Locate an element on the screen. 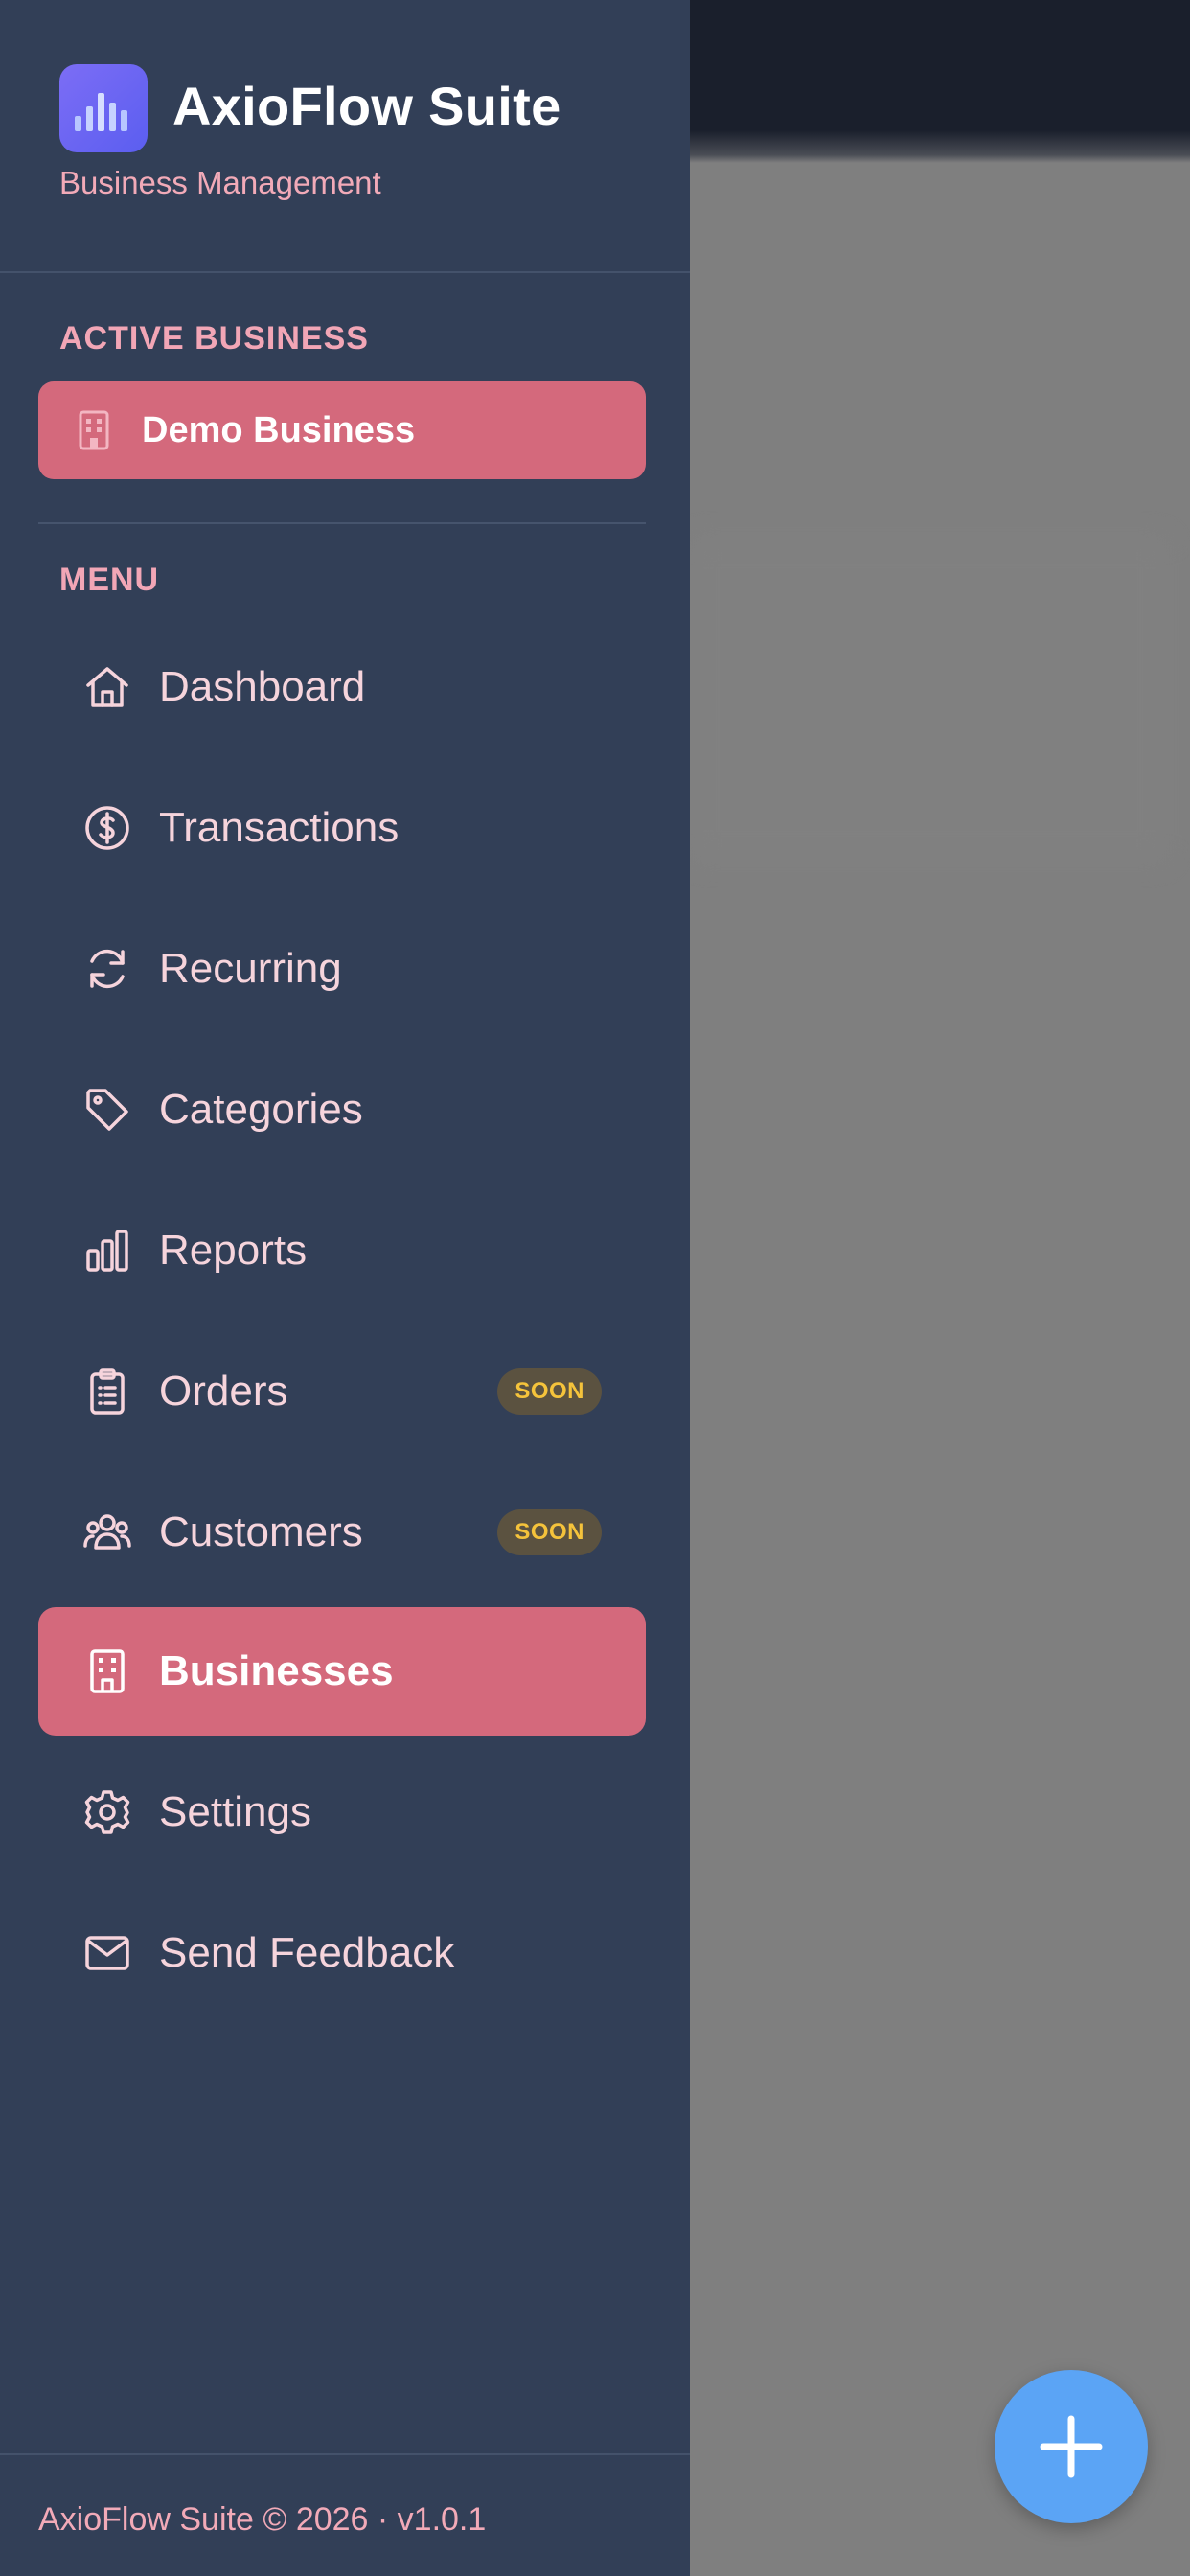 The width and height of the screenshot is (1190, 2576). active-business-name: Demo Business is located at coordinates (279, 429).